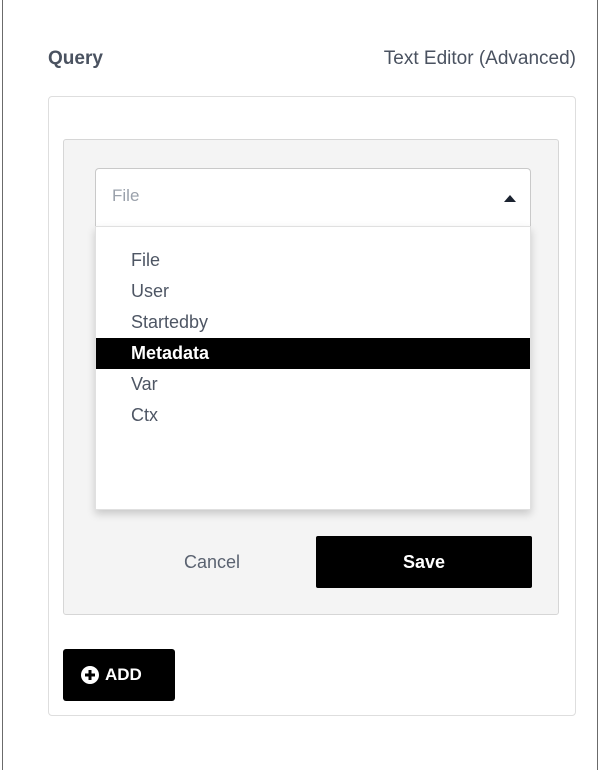 This screenshot has width=602, height=770. I want to click on add-button: ADD, so click(119, 675).